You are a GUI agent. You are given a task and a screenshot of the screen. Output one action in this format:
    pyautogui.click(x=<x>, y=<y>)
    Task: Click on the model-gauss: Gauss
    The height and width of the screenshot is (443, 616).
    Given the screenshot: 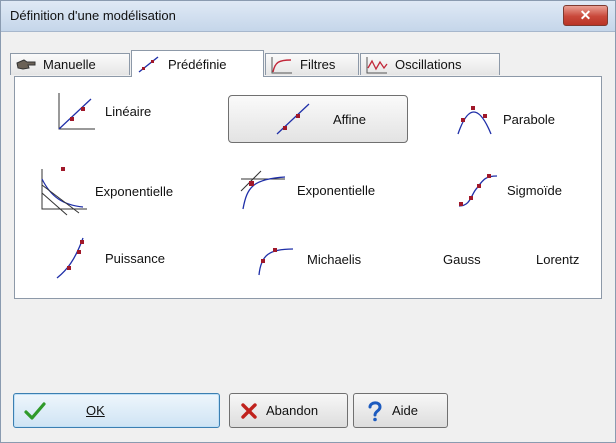 What is the action you would take?
    pyautogui.click(x=462, y=259)
    